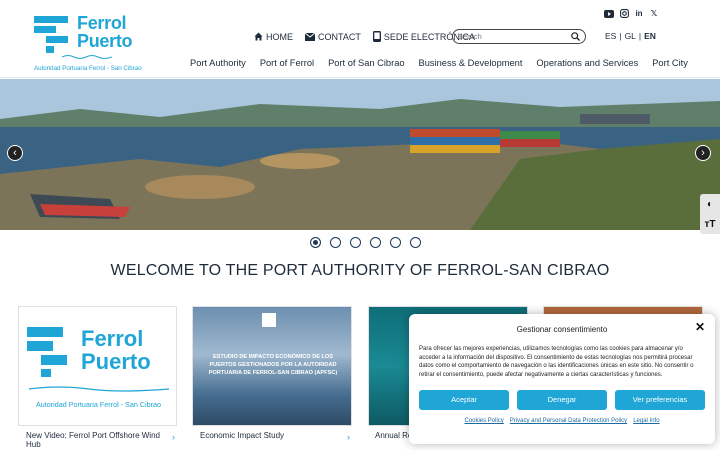  I want to click on logo-line1: Ferrol, so click(102, 23).